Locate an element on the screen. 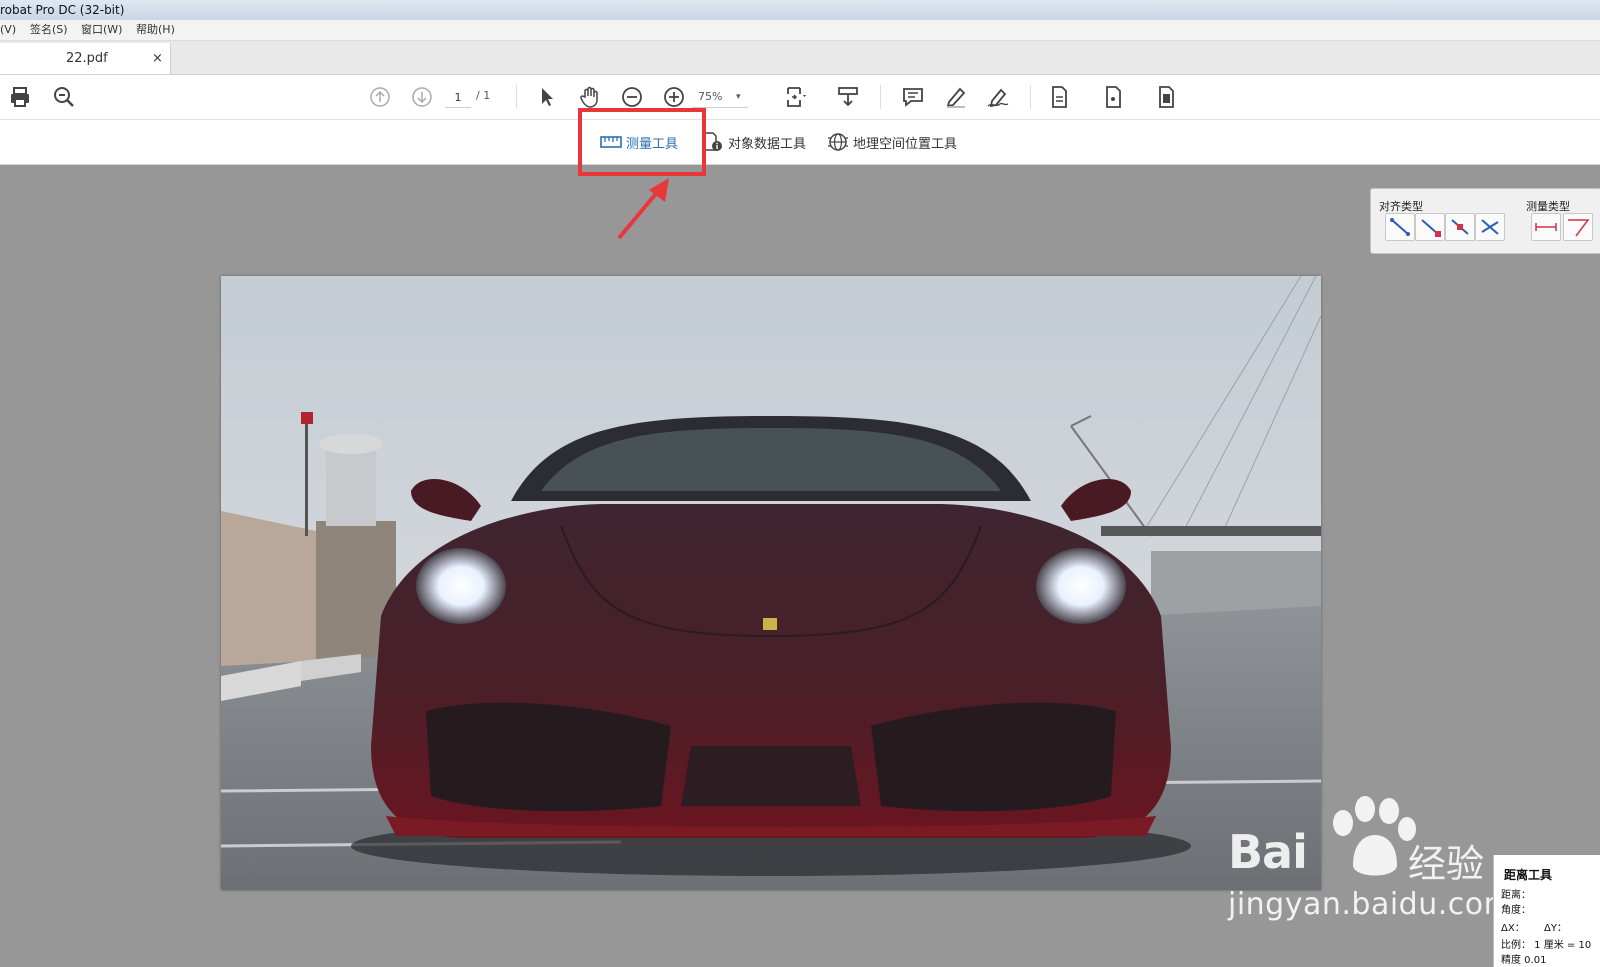  close-tab-icon: × is located at coordinates (157, 58).